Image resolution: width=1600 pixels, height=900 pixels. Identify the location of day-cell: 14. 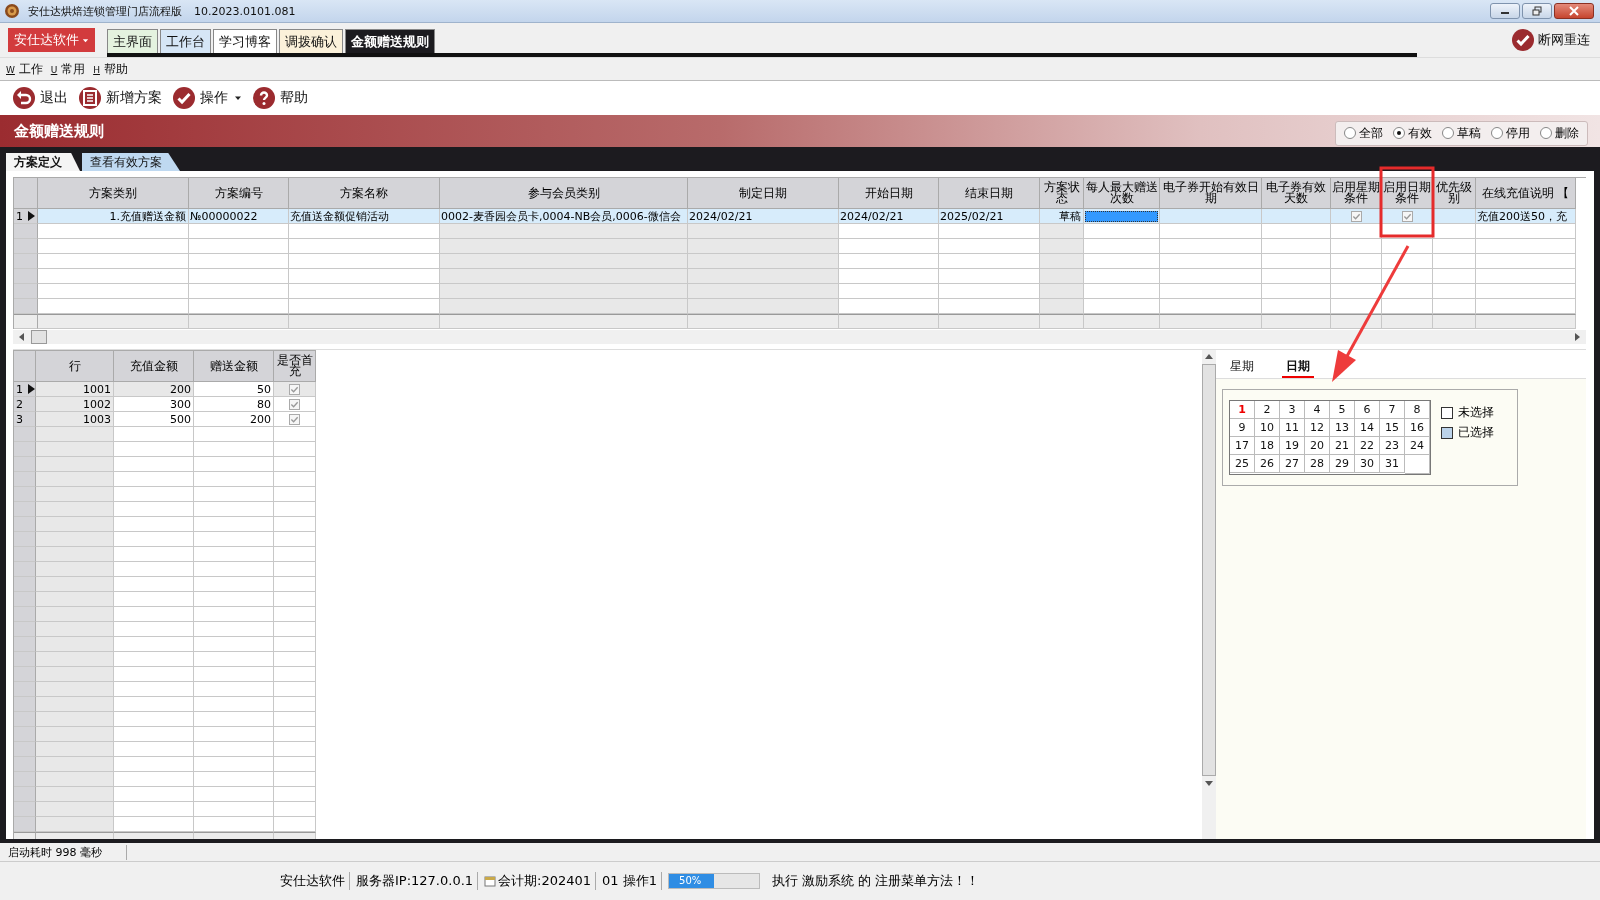
(1367, 428).